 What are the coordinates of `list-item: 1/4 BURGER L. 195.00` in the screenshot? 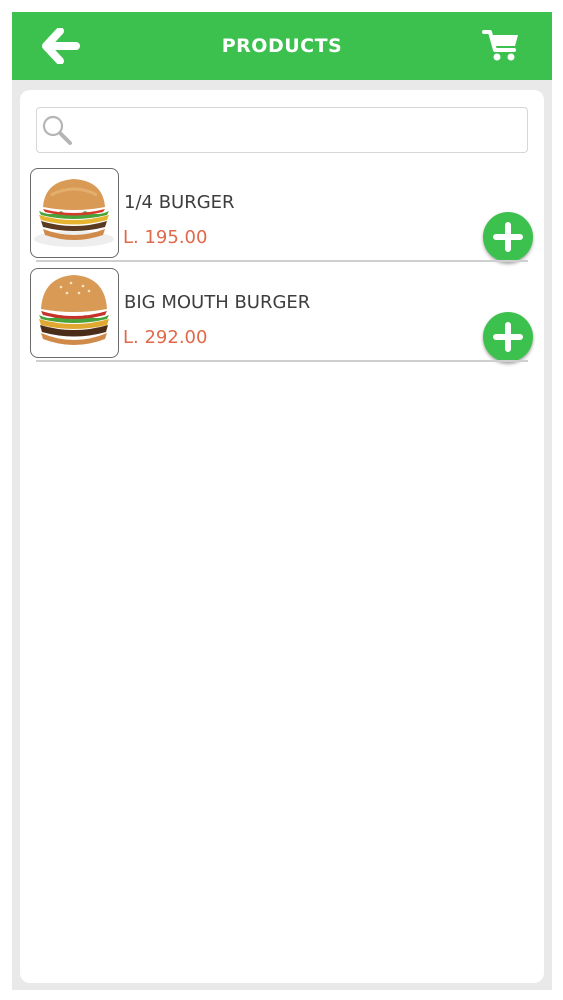 It's located at (281, 215).